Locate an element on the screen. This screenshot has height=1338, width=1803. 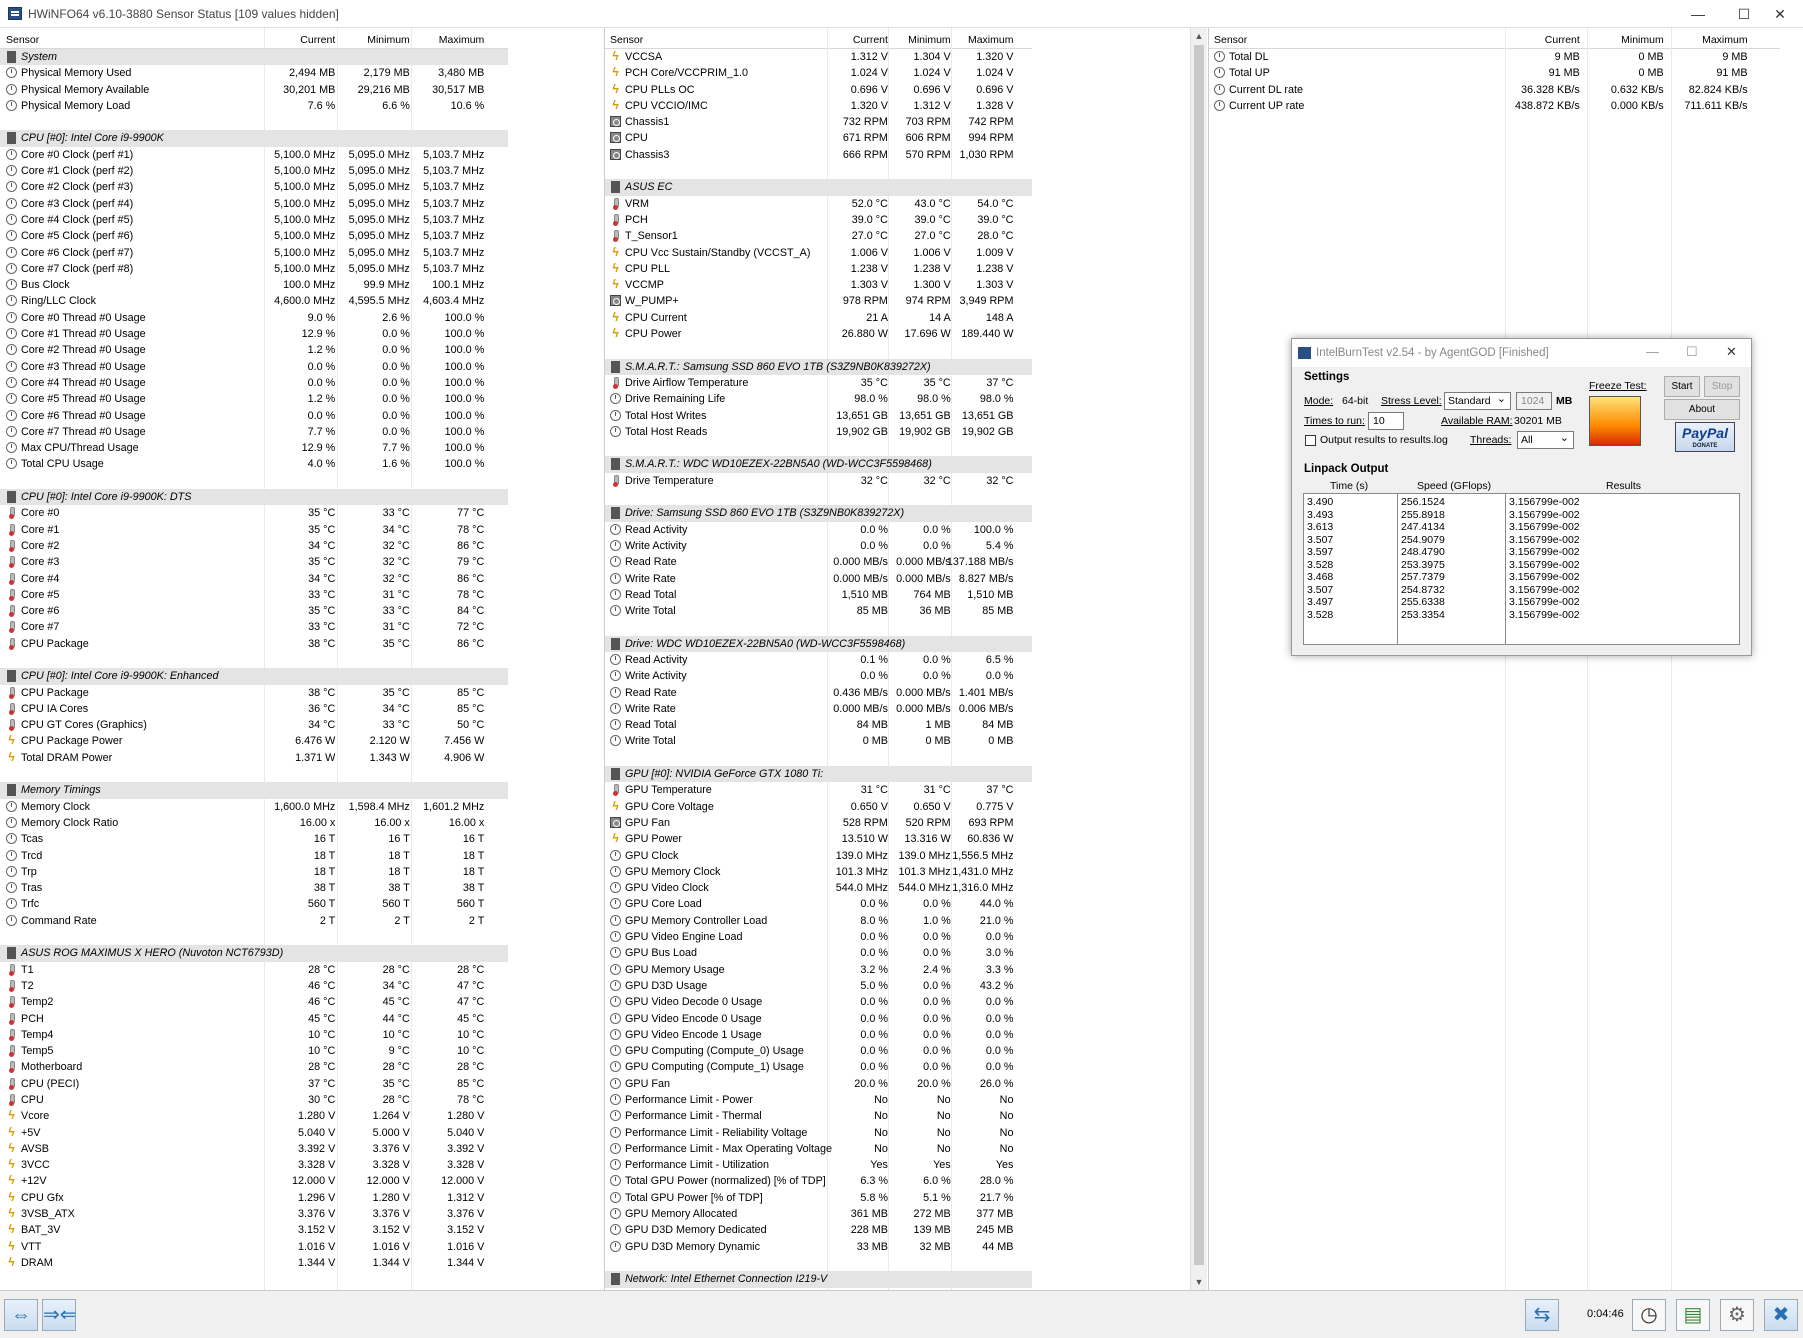
sensor-row: Drive Remaining Life 98.0 % 98.0 % 98.0 % is located at coordinates (818, 399).